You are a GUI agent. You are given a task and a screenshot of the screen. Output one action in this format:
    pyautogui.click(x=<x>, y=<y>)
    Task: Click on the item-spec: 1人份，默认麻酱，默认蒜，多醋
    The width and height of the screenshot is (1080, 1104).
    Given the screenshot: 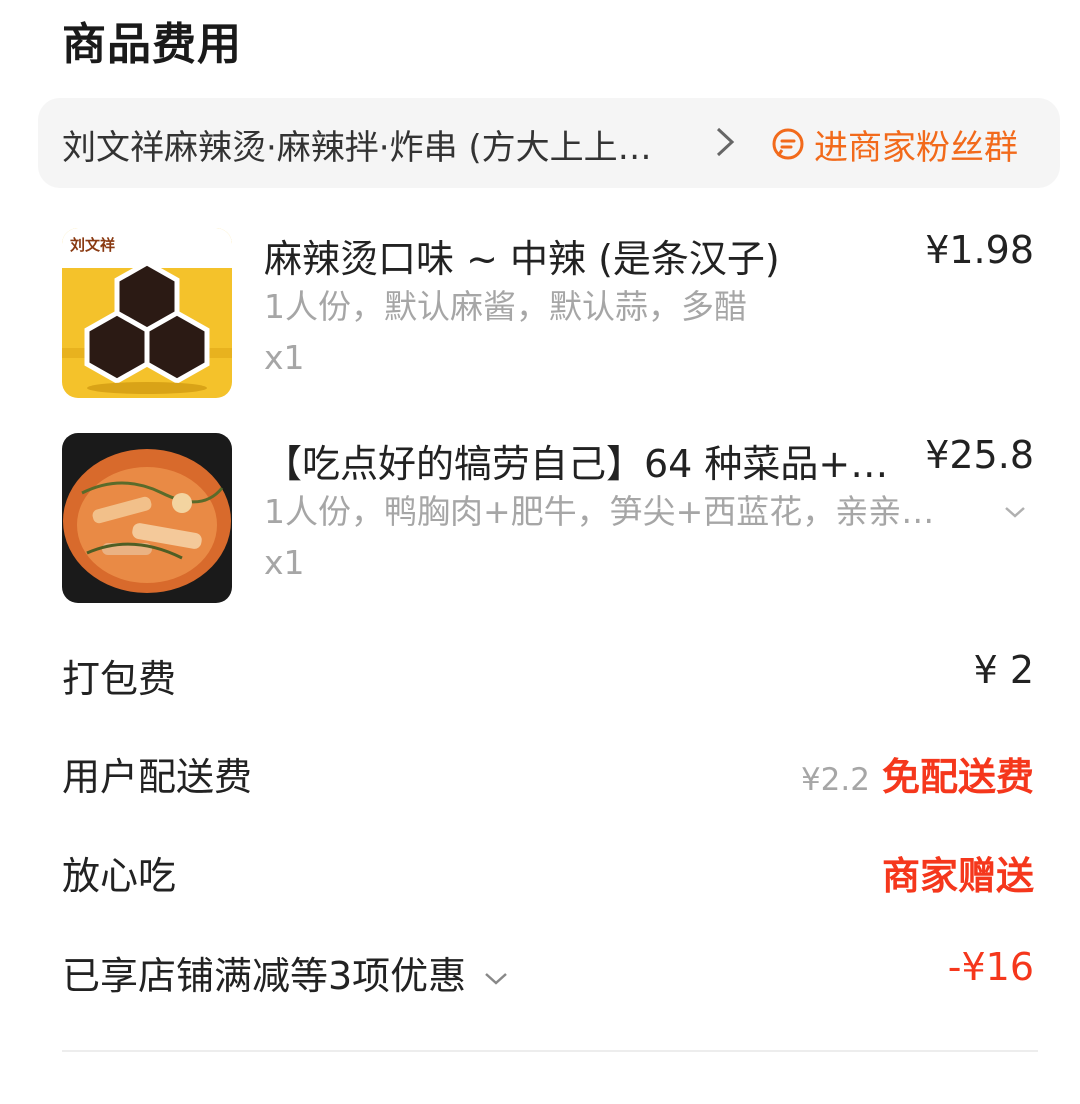 What is the action you would take?
    pyautogui.click(x=505, y=306)
    